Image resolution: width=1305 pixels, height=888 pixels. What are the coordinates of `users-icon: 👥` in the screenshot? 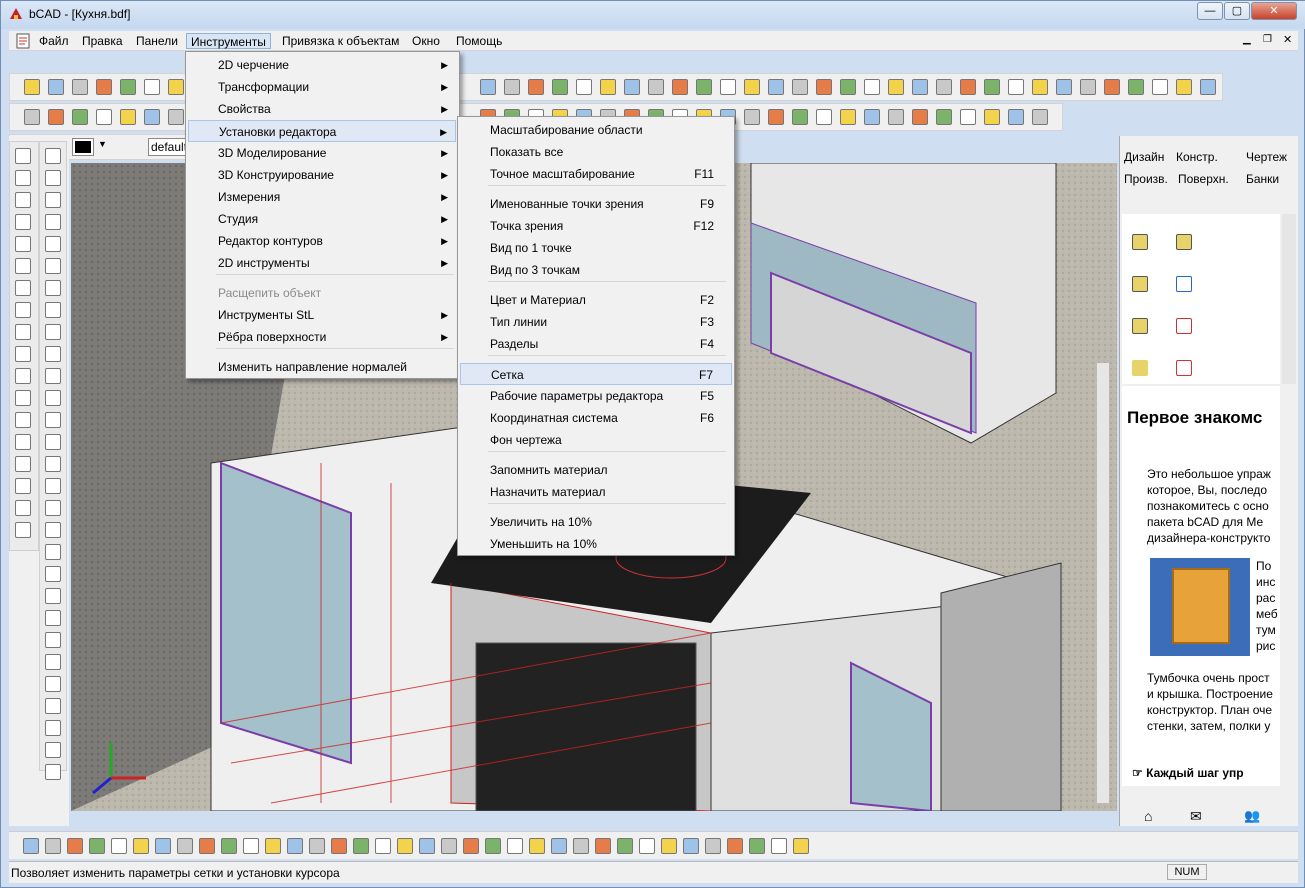 It's located at (1252, 816).